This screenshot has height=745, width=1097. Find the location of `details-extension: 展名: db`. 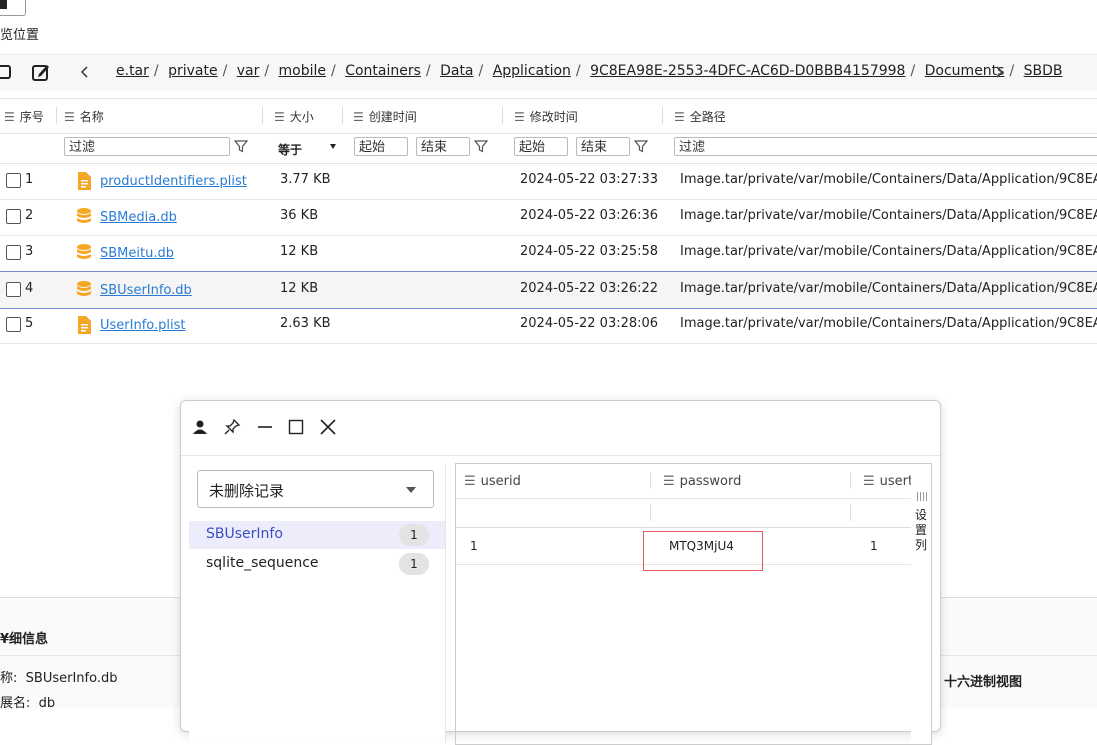

details-extension: 展名: db is located at coordinates (28, 703).